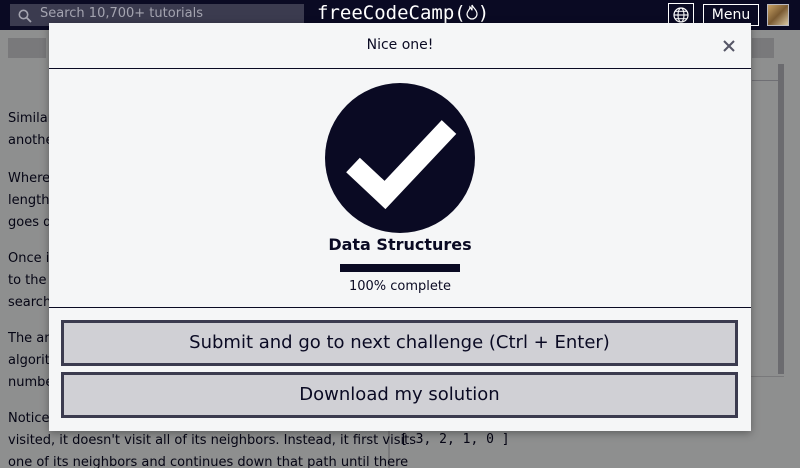 This screenshot has width=800, height=468. What do you see at coordinates (483, 13) in the screenshot?
I see `logo-close: )` at bounding box center [483, 13].